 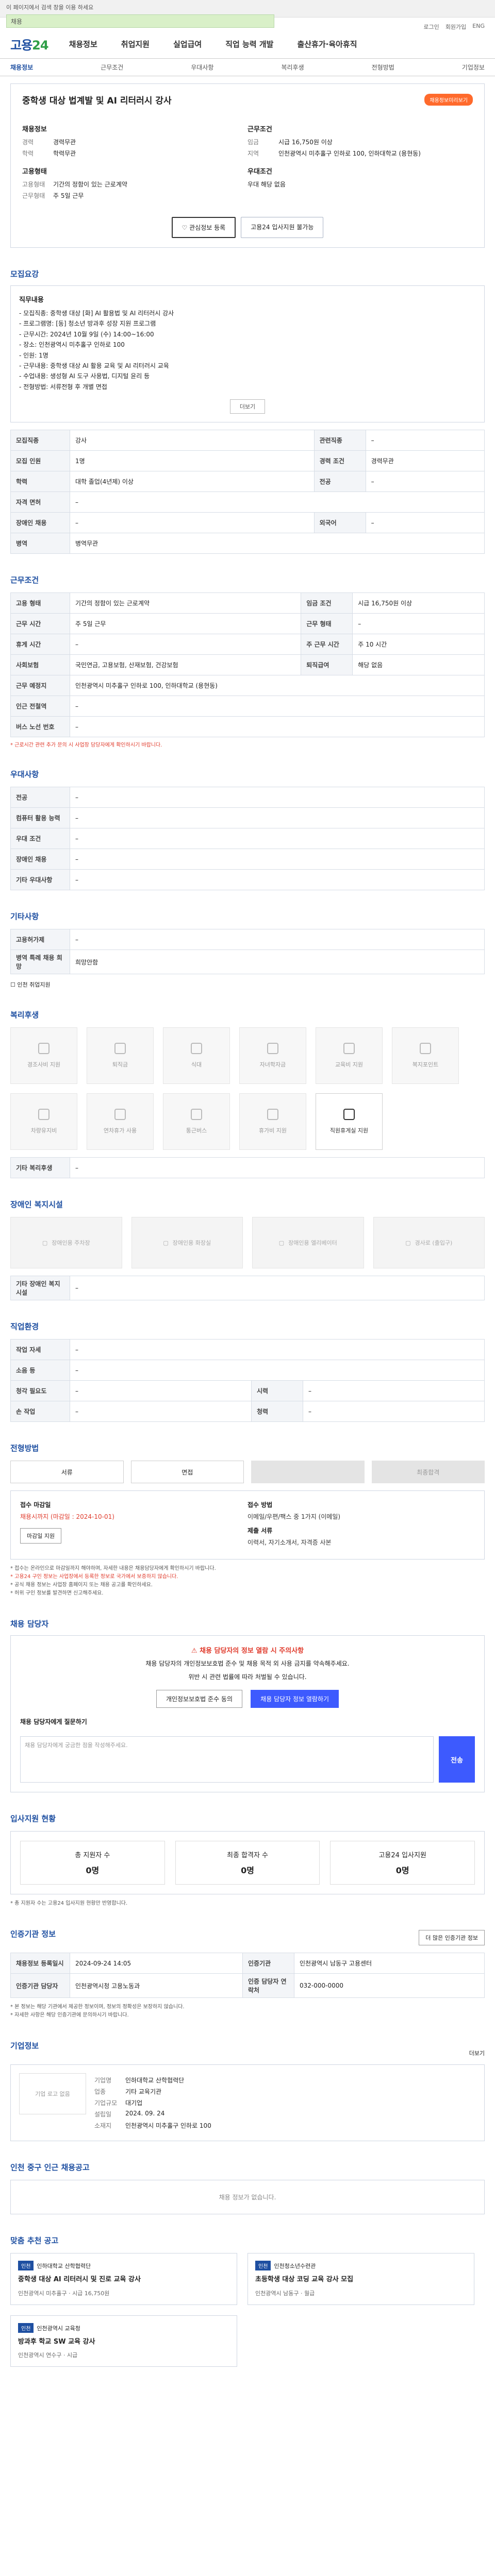 I want to click on table-row: 인근 전철역 –, so click(x=247, y=706).